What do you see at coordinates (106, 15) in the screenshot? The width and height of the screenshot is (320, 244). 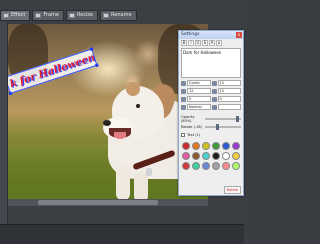 I see `rename-icon` at bounding box center [106, 15].